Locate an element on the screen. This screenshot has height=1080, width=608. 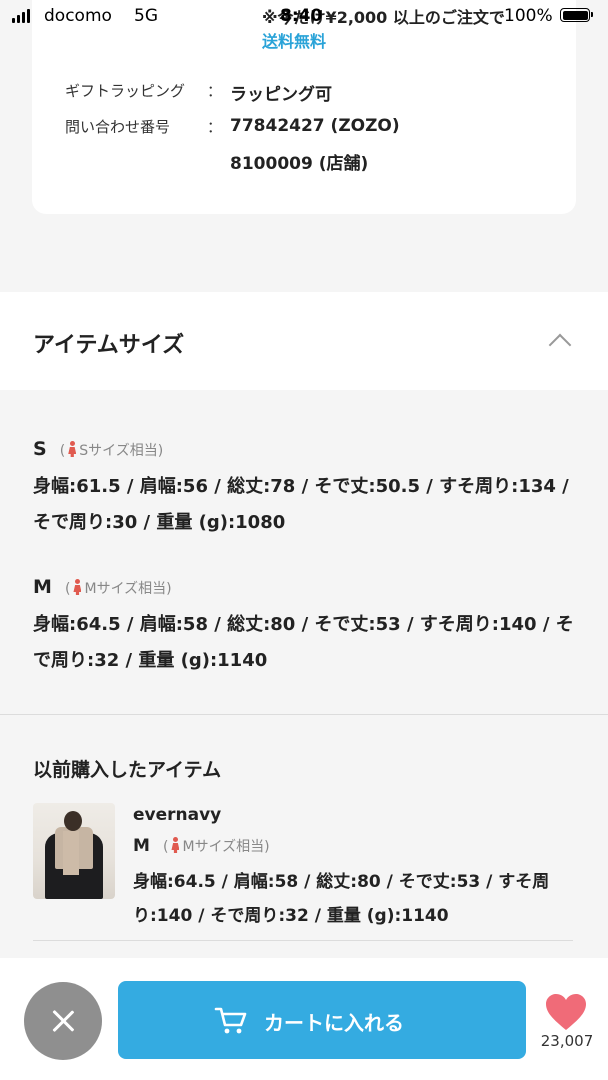
cart-icon is located at coordinates (230, 1020).